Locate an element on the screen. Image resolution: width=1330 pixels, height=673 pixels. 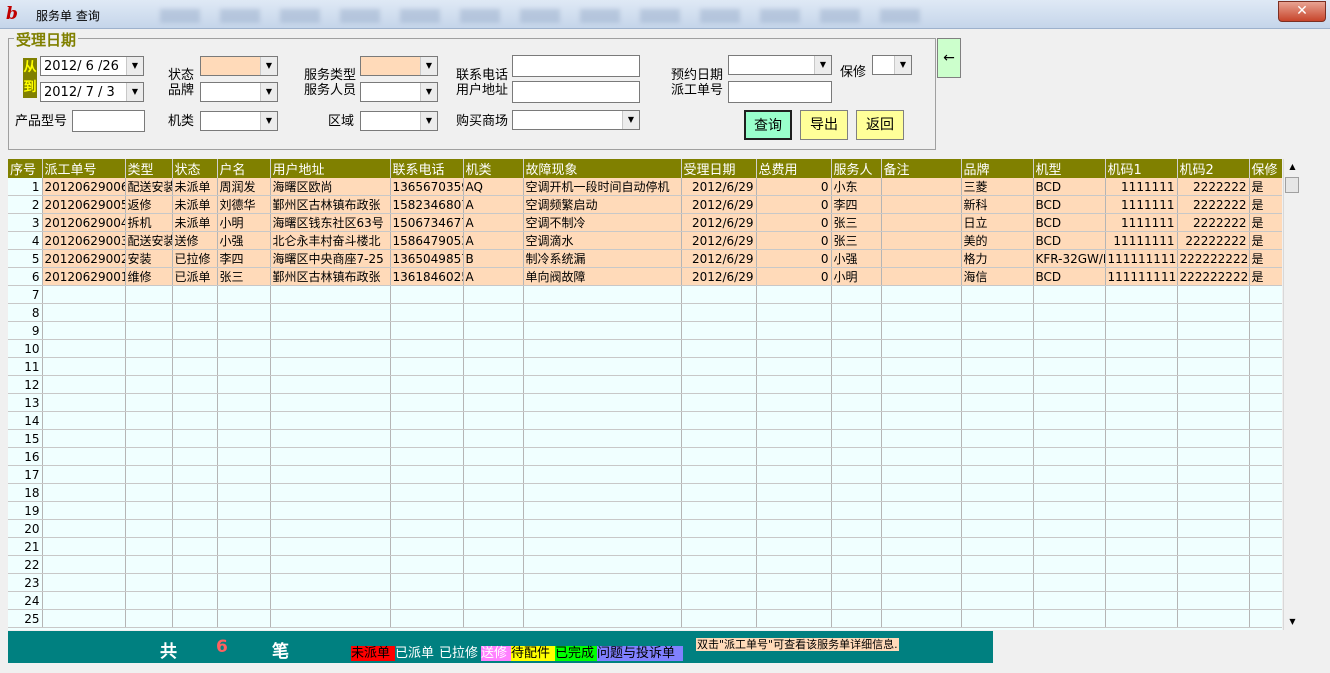
warranty-select: ▼ is located at coordinates (892, 65).